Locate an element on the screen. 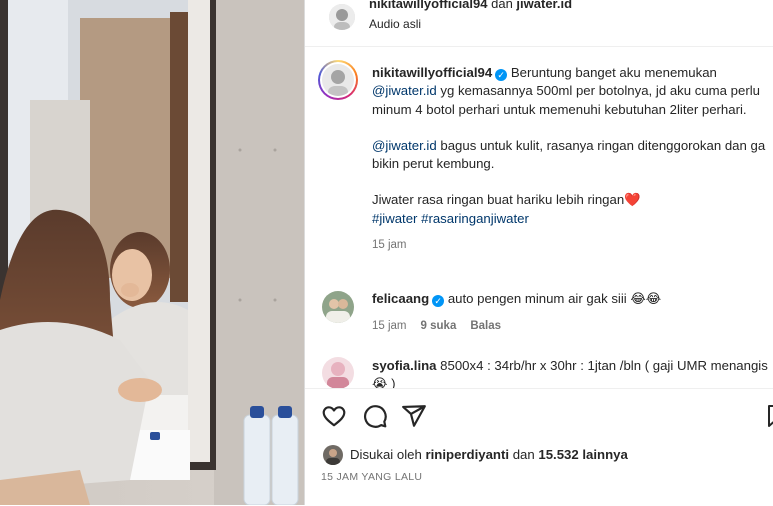 This screenshot has width=773, height=506. reply-button: Balas is located at coordinates (485, 326).